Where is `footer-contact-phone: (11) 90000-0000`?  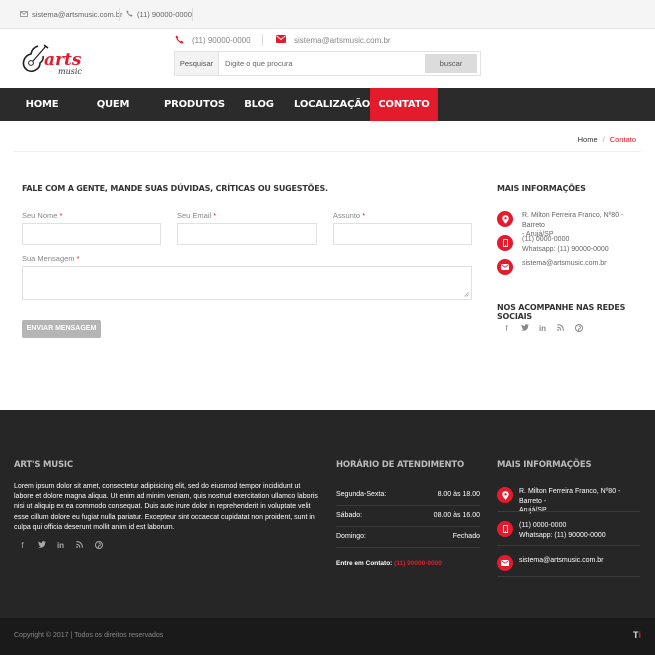 footer-contact-phone: (11) 90000-0000 is located at coordinates (418, 563).